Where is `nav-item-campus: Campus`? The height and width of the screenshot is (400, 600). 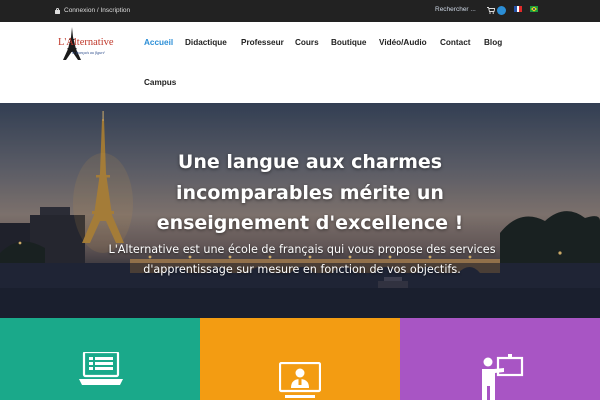 nav-item-campus: Campus is located at coordinates (160, 82).